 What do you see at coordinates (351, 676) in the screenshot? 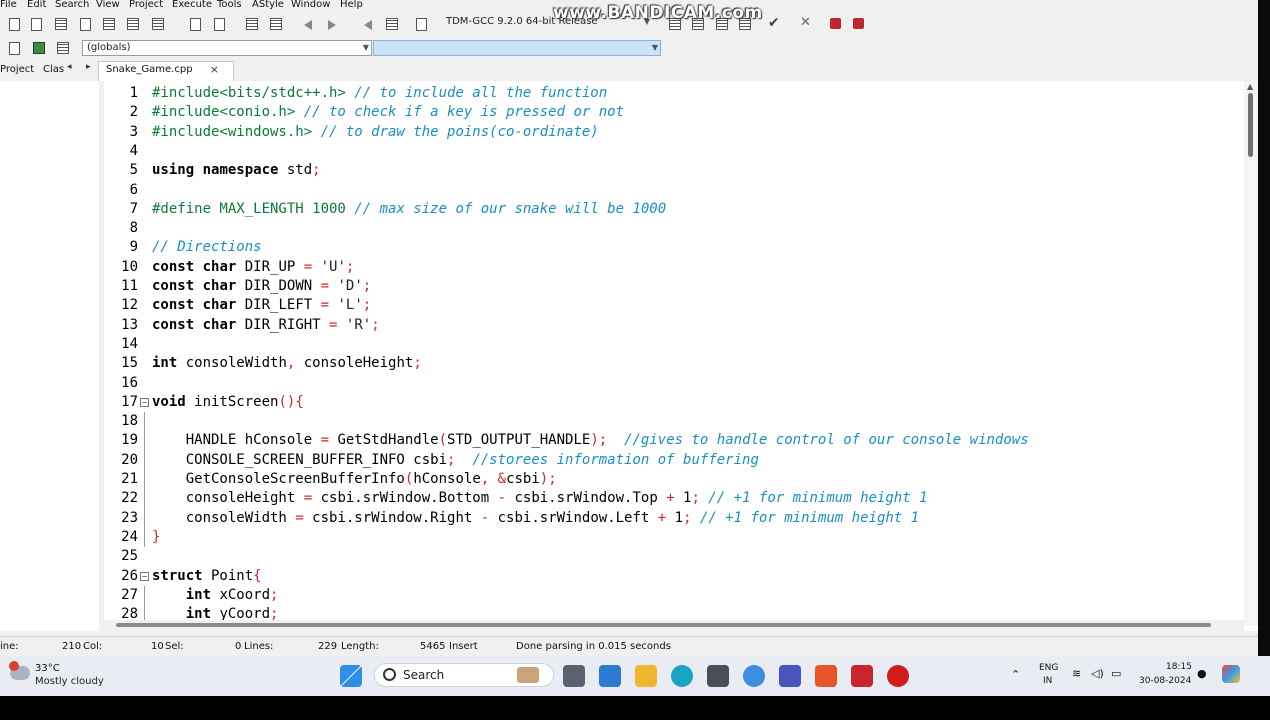
I see `start-icon` at bounding box center [351, 676].